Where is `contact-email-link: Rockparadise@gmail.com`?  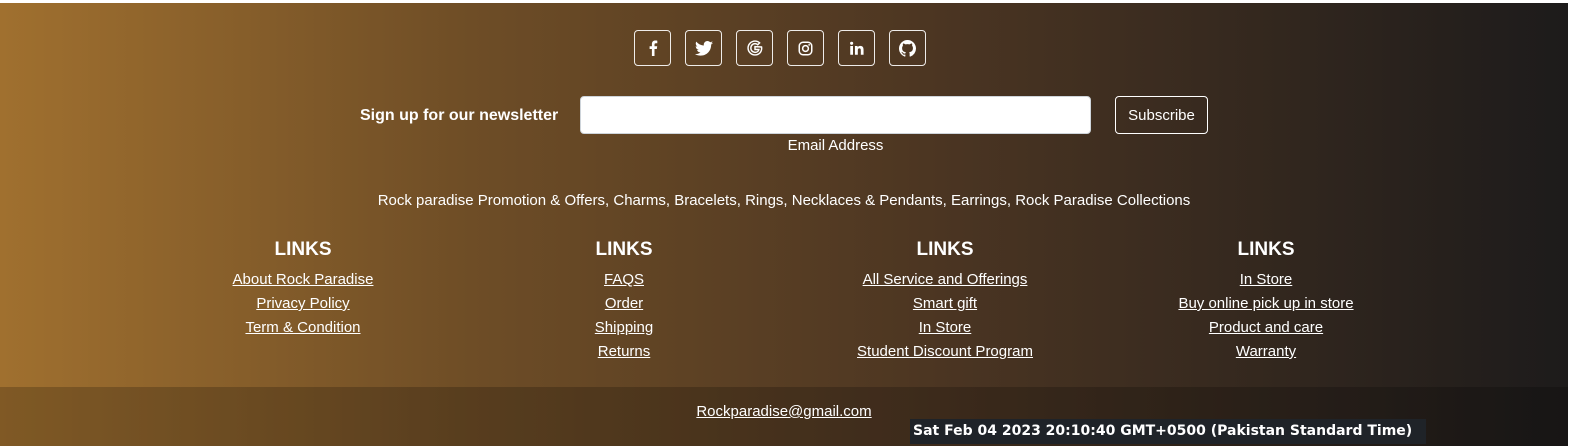
contact-email-link: Rockparadise@gmail.com is located at coordinates (783, 411).